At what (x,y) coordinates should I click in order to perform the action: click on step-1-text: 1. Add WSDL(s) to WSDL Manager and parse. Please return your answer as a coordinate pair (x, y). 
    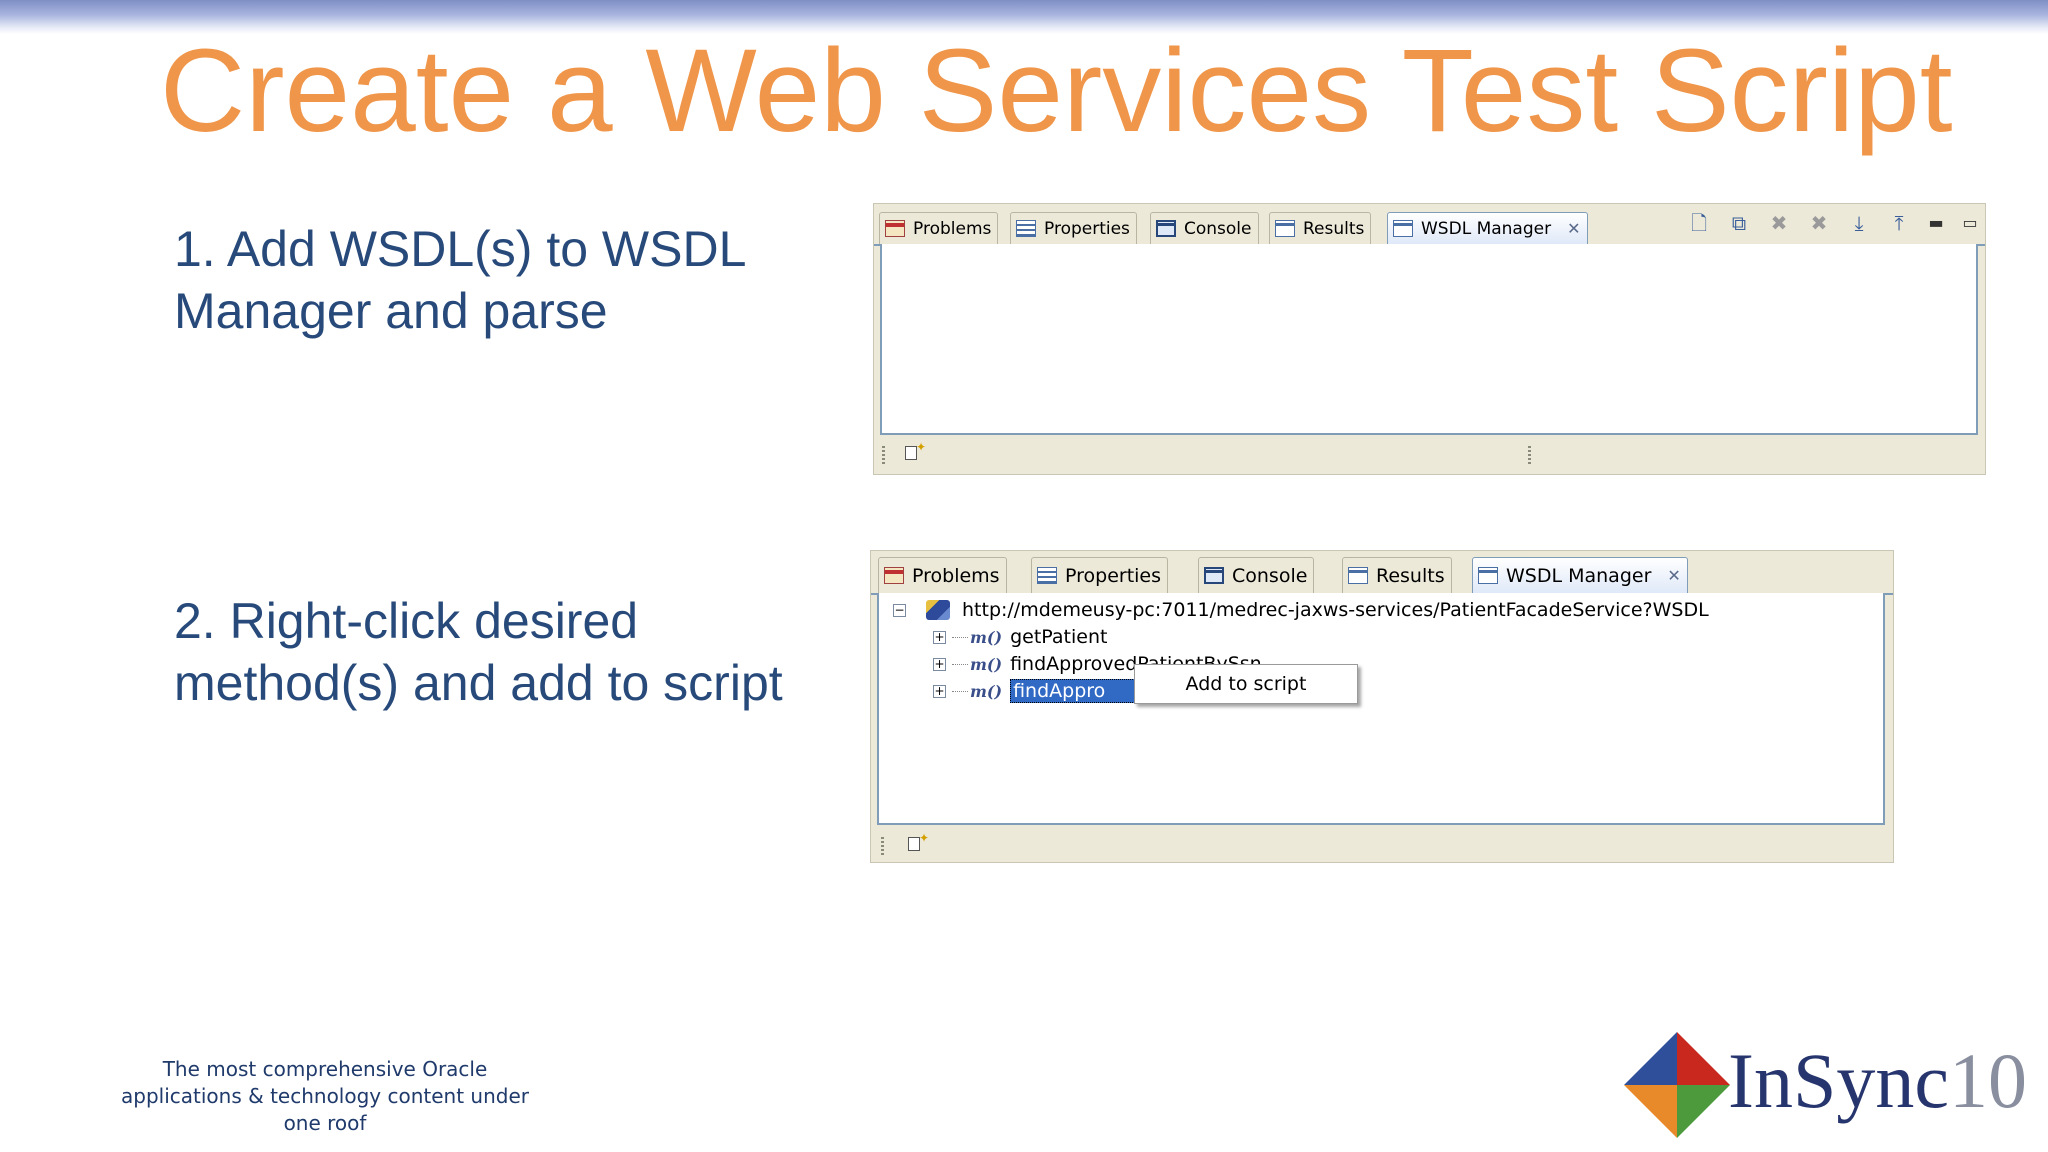
    Looking at the image, I should click on (459, 280).